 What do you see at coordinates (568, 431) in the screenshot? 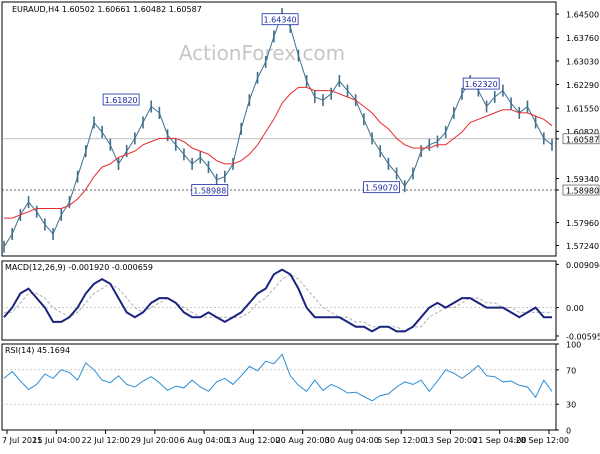
I see `y-tick-label: 0` at bounding box center [568, 431].